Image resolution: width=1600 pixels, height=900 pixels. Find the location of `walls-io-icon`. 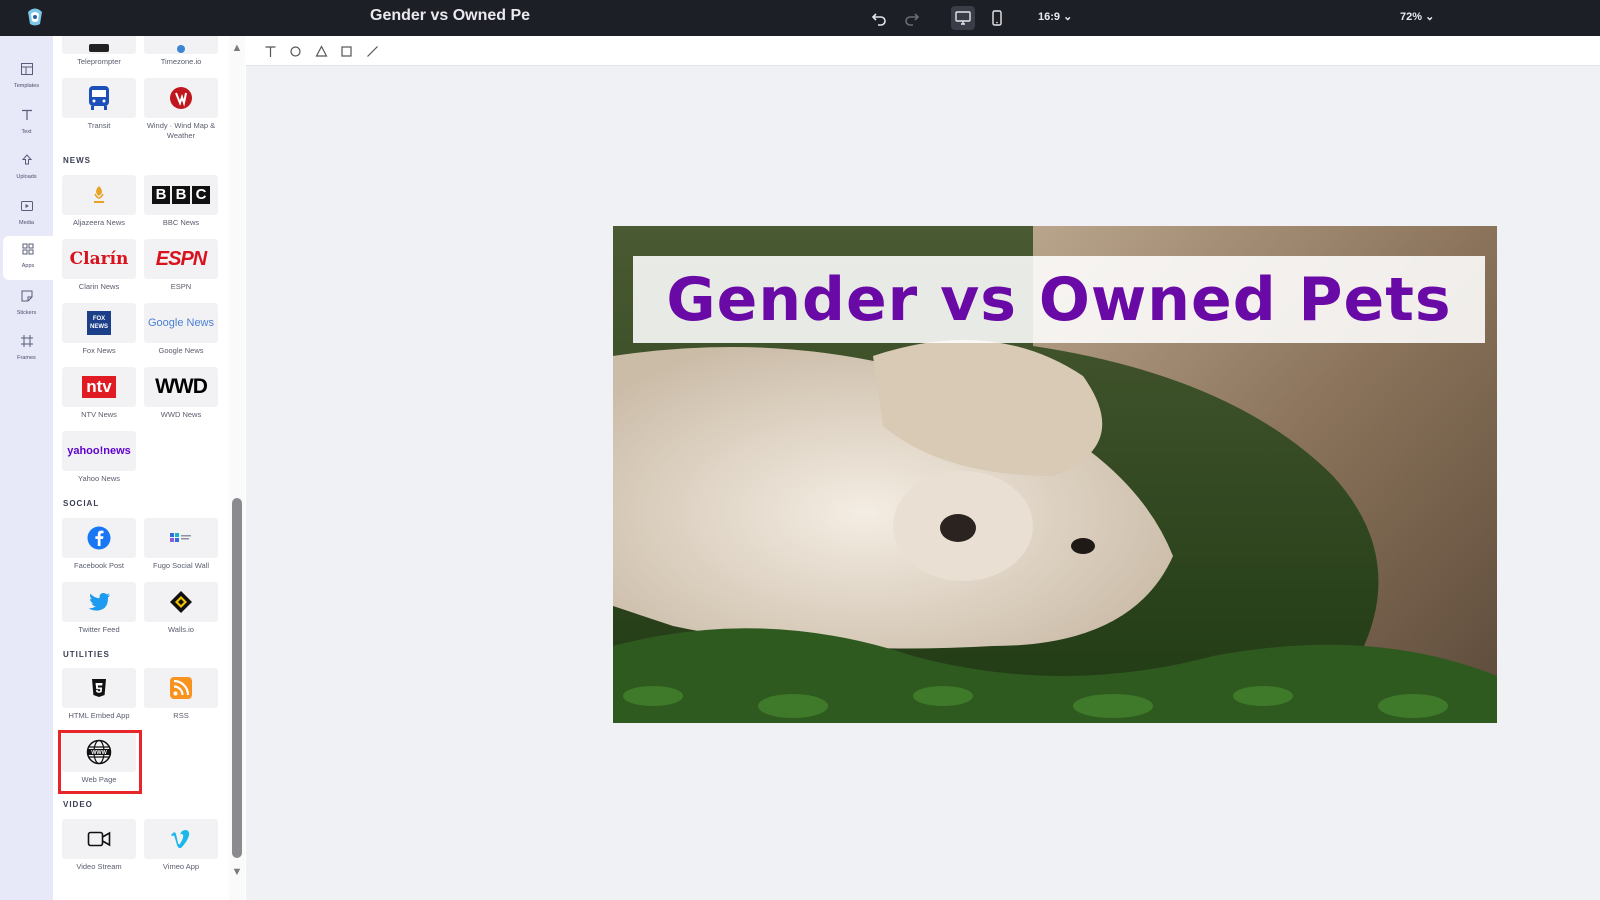

walls-io-icon is located at coordinates (181, 602).